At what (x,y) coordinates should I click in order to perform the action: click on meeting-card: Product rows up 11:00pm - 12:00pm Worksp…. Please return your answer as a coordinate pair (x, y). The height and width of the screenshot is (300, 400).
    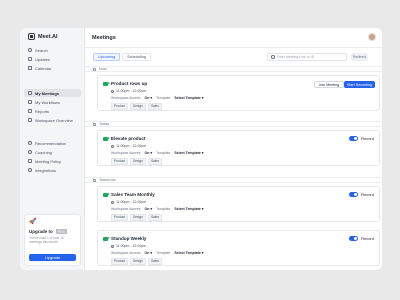
    Looking at the image, I should click on (238, 93).